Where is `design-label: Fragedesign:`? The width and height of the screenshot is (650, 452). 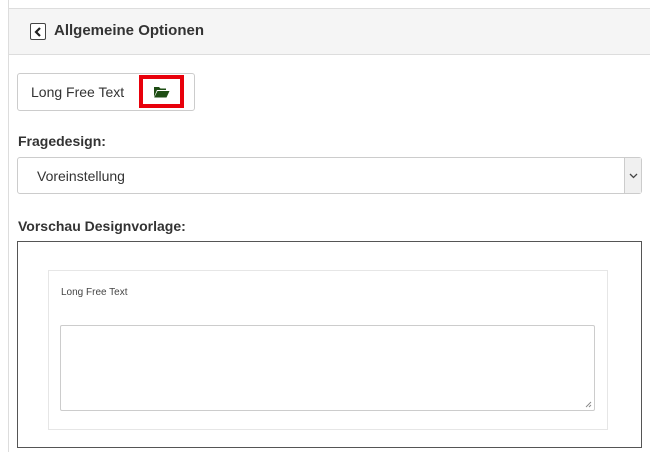
design-label: Fragedesign: is located at coordinates (62, 141).